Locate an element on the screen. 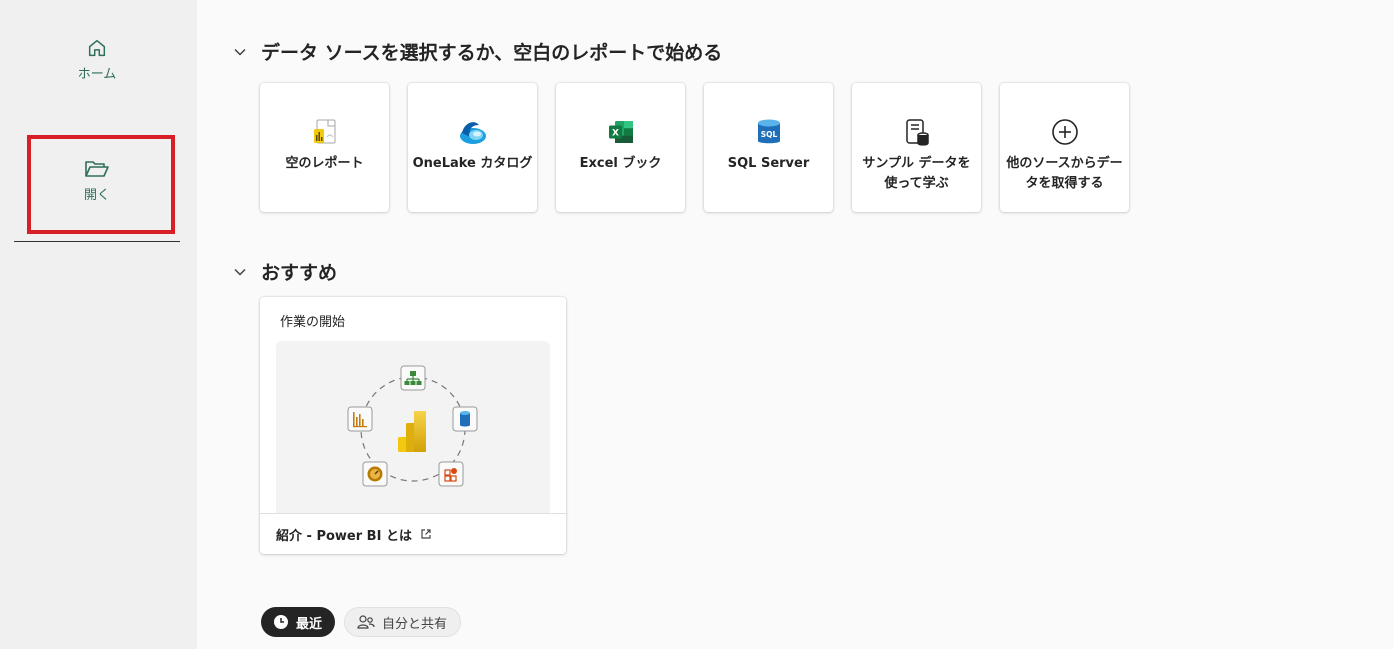  bar-chart-icon is located at coordinates (360, 419).